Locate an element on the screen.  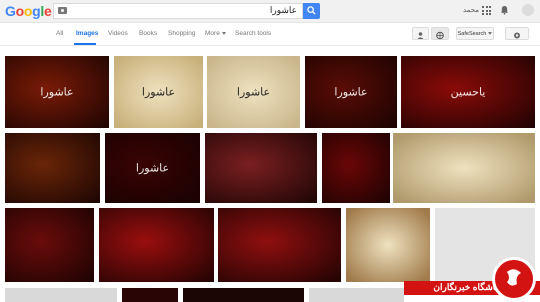
logo-letter: G is located at coordinates (10, 11).